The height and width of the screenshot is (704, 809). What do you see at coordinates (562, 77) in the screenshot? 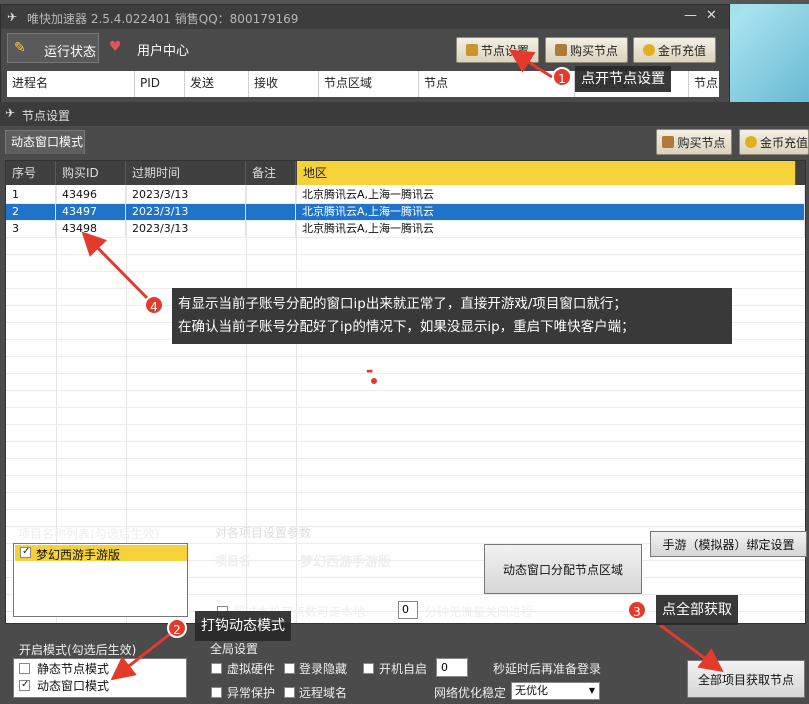
I see `annotation-badge-1: 1` at bounding box center [562, 77].